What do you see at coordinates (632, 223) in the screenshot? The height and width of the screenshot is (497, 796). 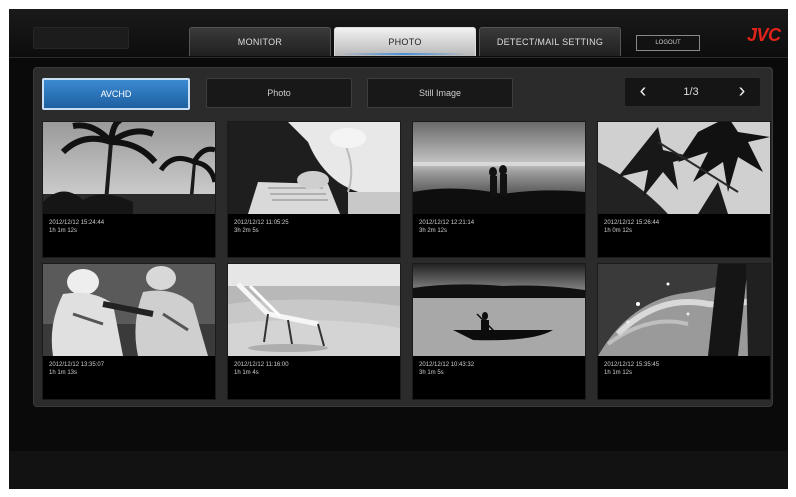 I see `thumbnail-date: 2012/12/12 15:26:44` at bounding box center [632, 223].